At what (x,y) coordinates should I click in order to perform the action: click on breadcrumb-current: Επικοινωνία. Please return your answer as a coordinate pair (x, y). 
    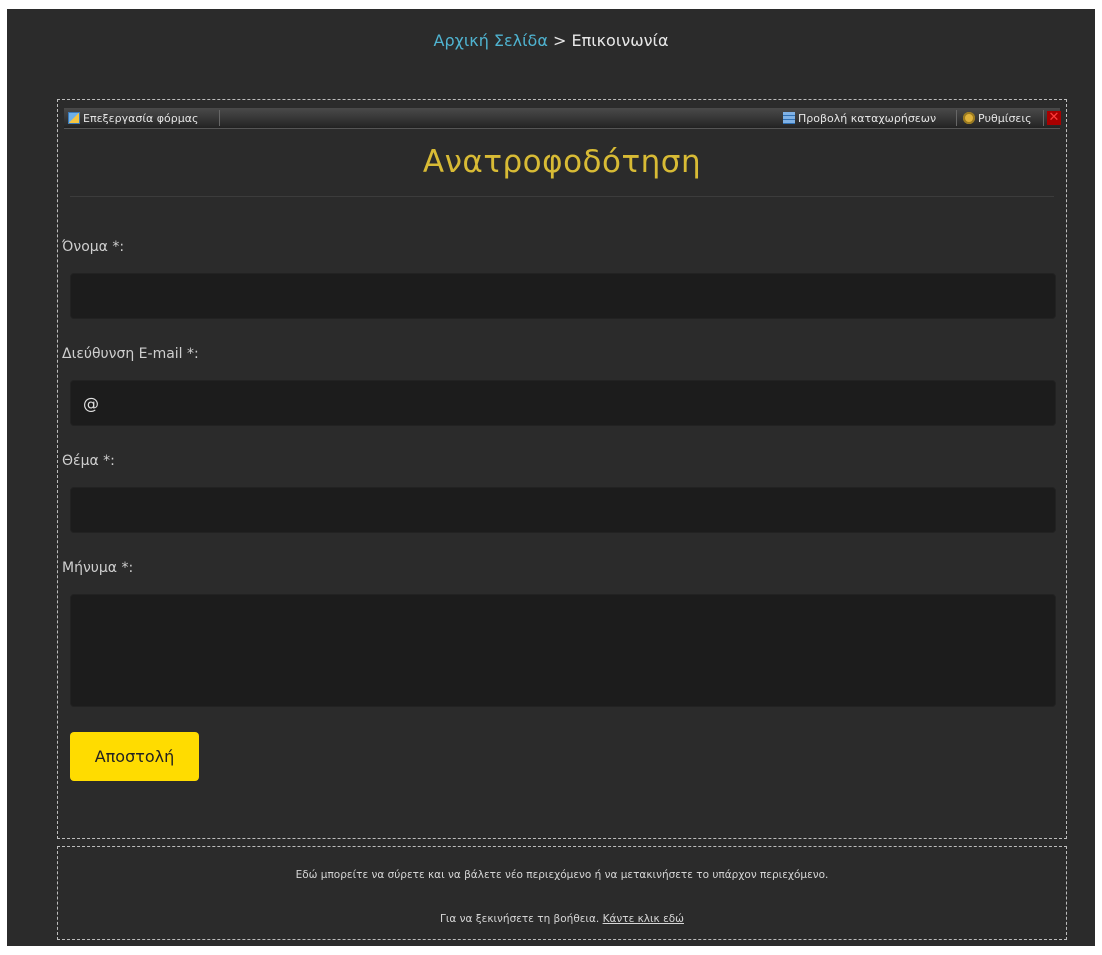
    Looking at the image, I should click on (620, 40).